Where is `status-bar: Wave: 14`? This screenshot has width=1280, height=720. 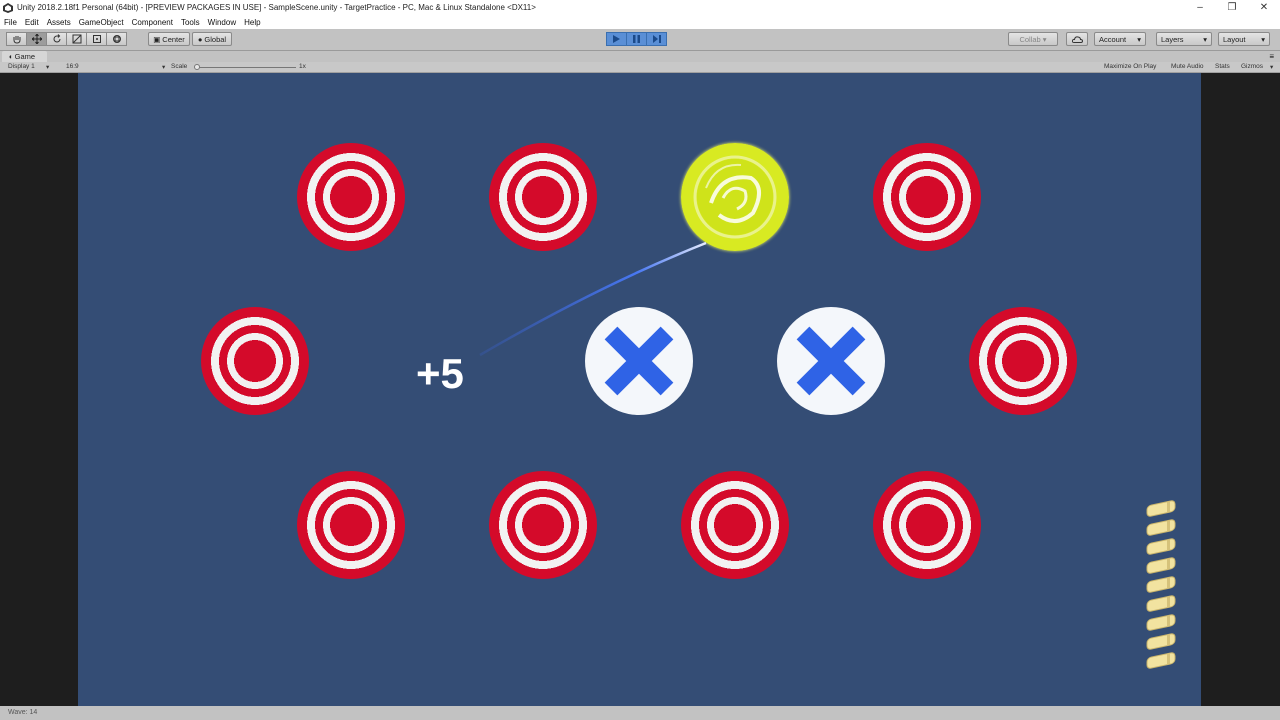
status-bar: Wave: 14 is located at coordinates (640, 713).